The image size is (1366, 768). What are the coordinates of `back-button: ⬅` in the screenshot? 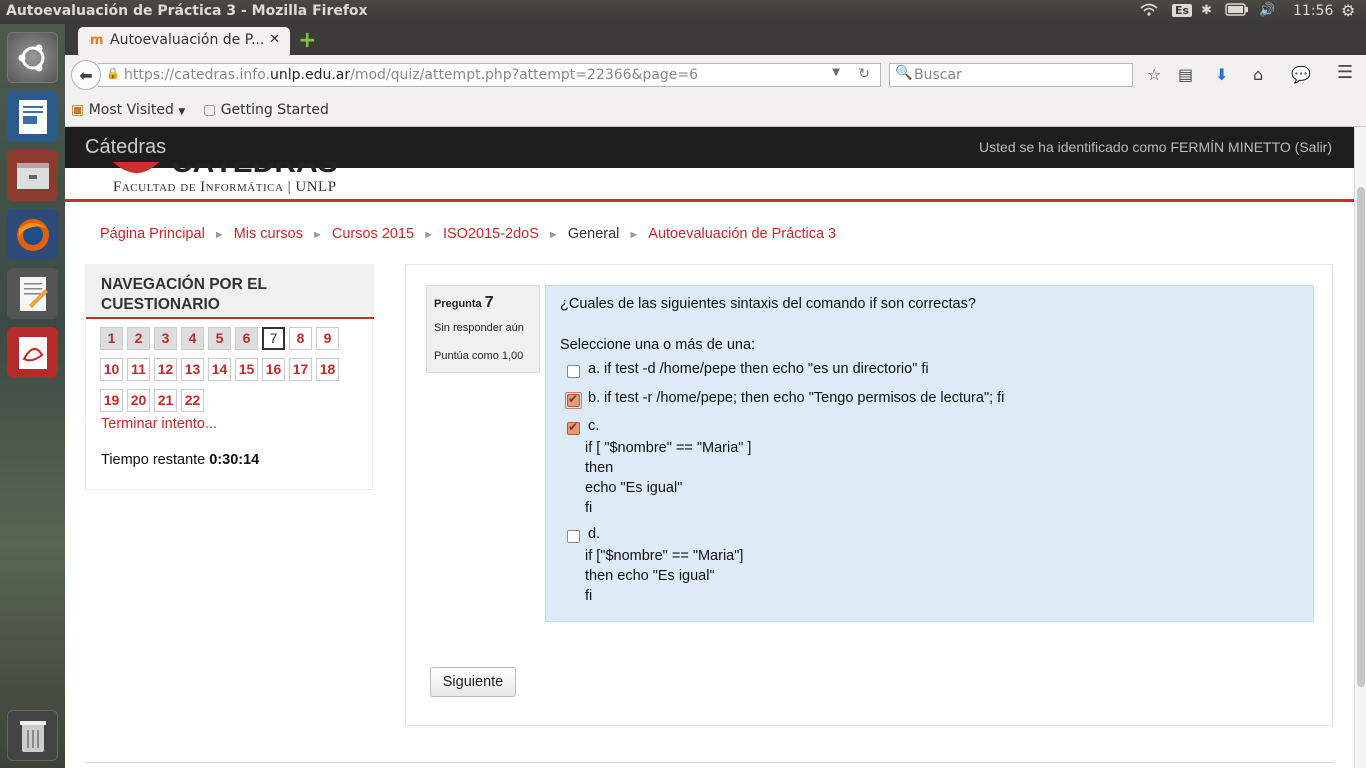 It's located at (86, 75).